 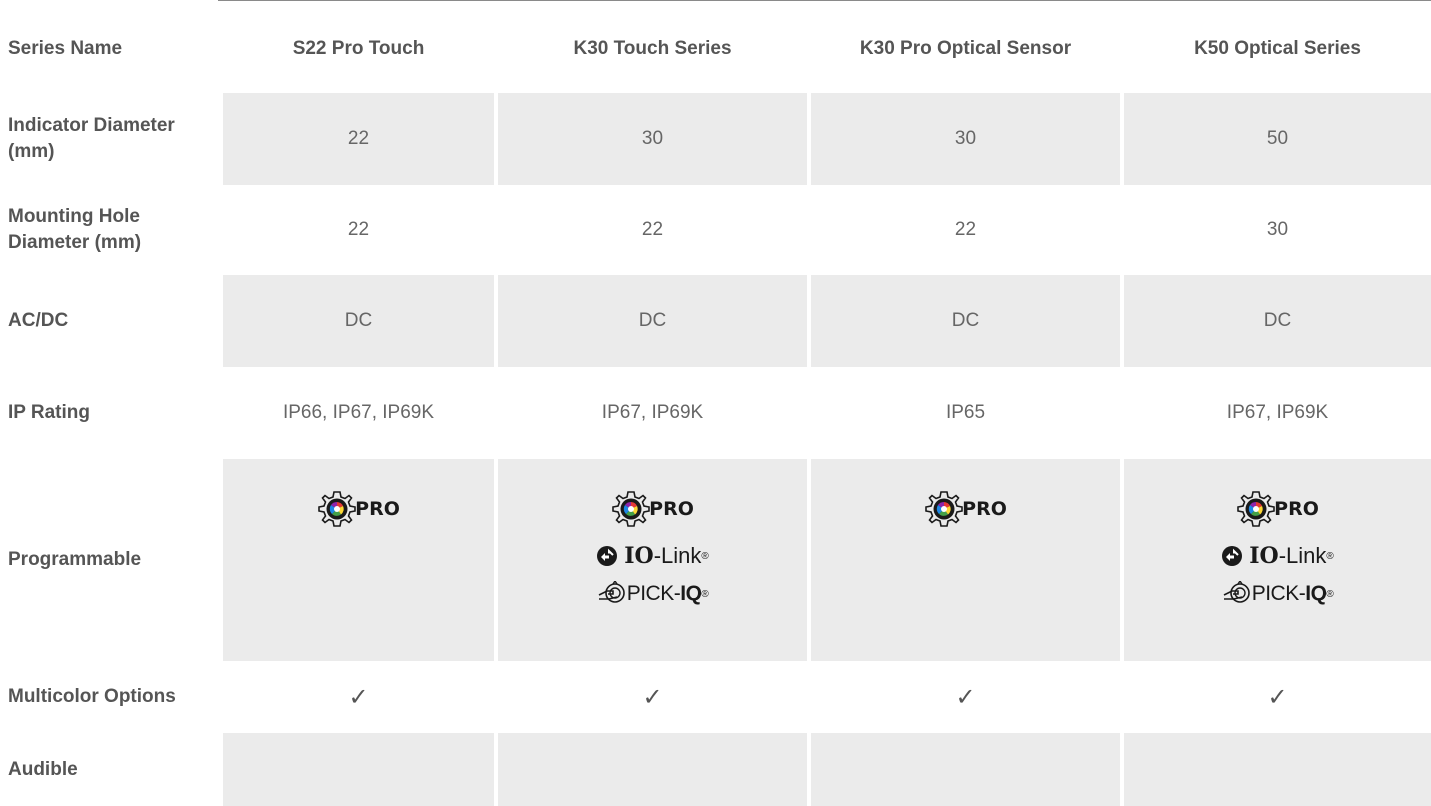 I want to click on row-indicator-diameter: Indicator Diameter (mm) 22 30 30 50, so click(x=715, y=139).